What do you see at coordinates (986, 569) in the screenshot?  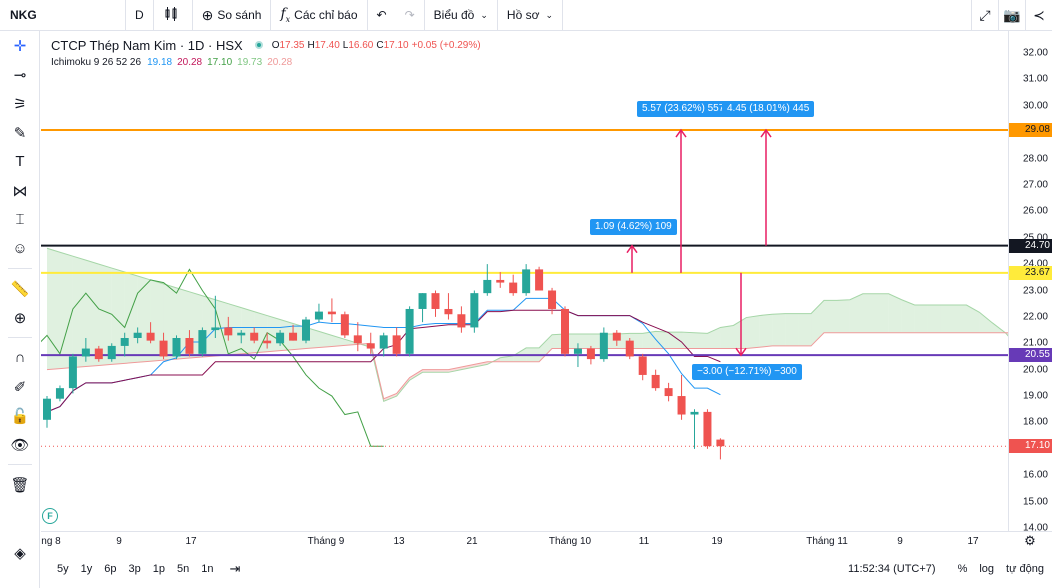 I see `log-toggle: log` at bounding box center [986, 569].